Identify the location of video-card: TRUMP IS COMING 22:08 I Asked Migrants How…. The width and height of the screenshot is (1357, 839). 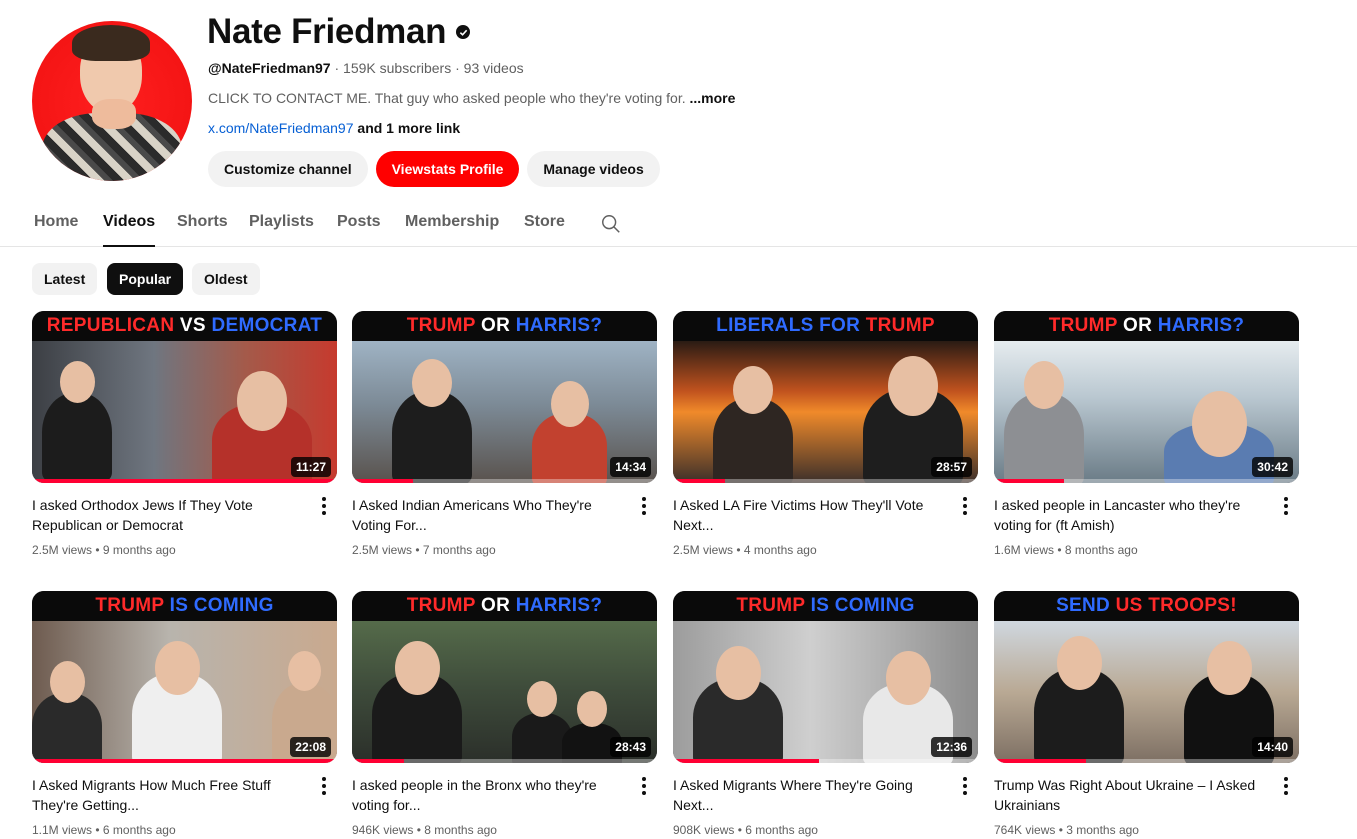
(184, 714).